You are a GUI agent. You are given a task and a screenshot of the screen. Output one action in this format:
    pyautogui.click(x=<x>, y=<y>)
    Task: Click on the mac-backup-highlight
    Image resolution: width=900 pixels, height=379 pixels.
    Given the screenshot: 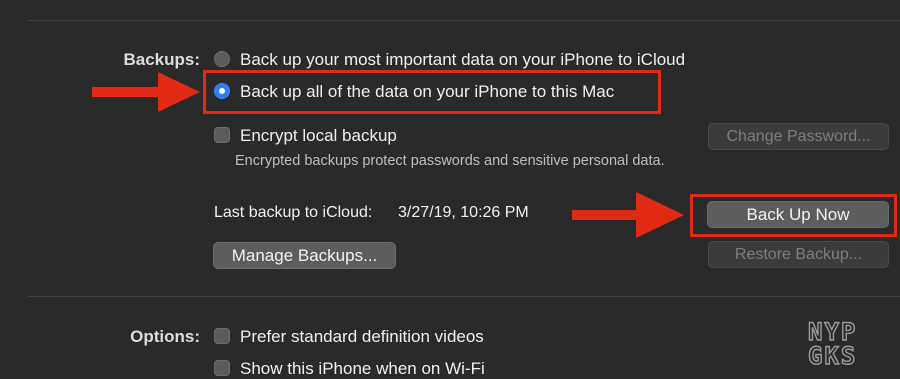 What is the action you would take?
    pyautogui.click(x=432, y=92)
    